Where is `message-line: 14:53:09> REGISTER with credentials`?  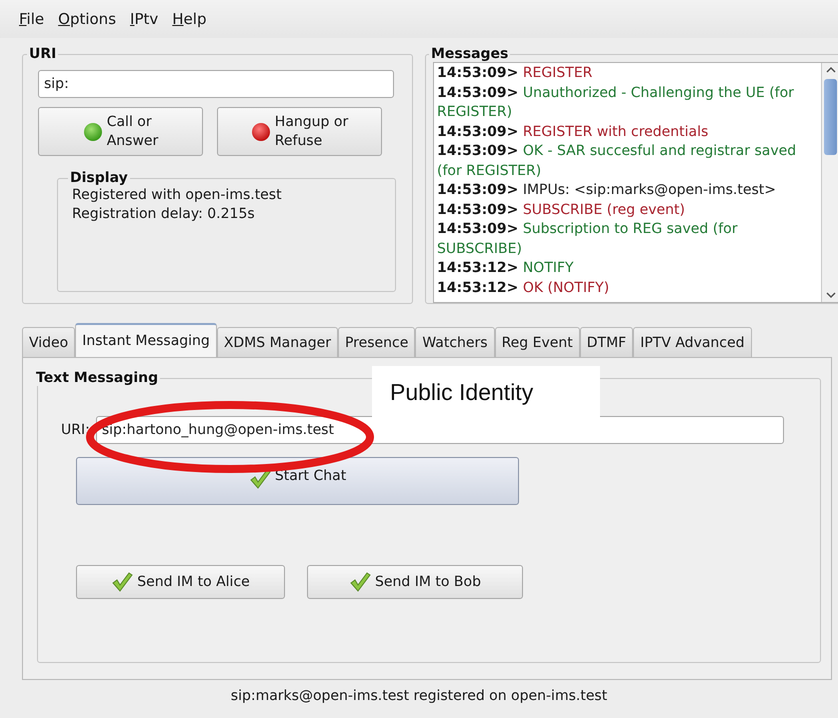
message-line: 14:53:09> REGISTER with credentials is located at coordinates (573, 132).